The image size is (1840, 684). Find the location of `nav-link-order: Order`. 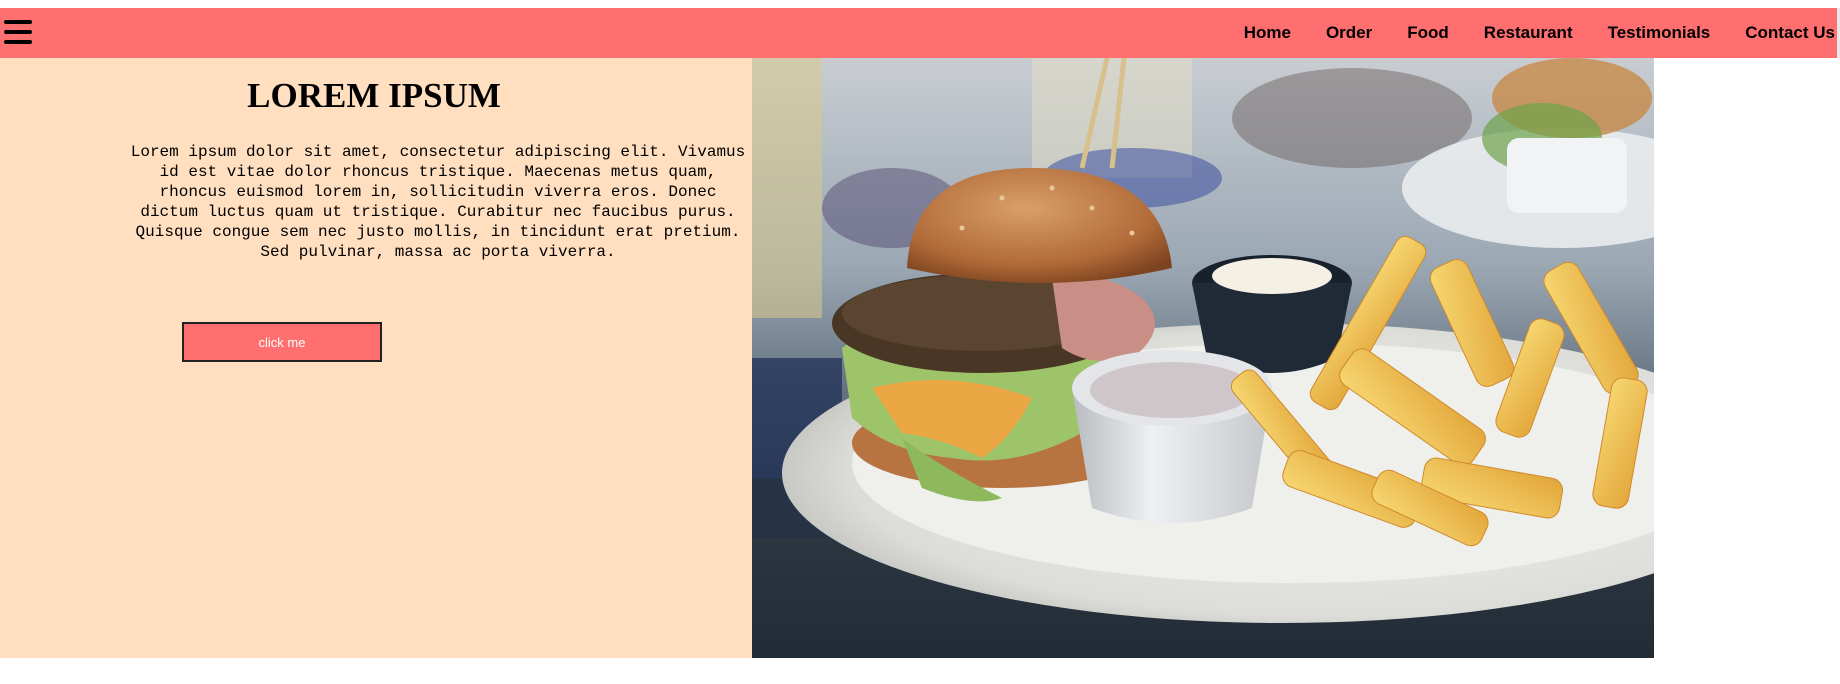

nav-link-order: Order is located at coordinates (1349, 33).